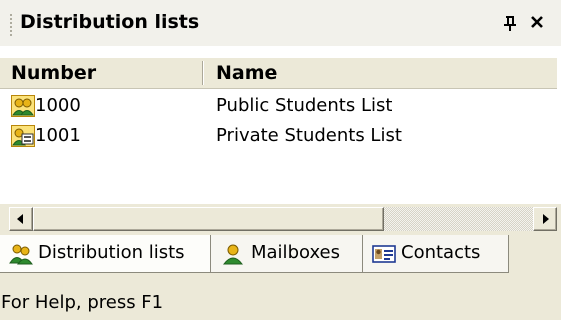 Image resolution: width=561 pixels, height=320 pixels. I want to click on tab-label: Contacts, so click(441, 252).